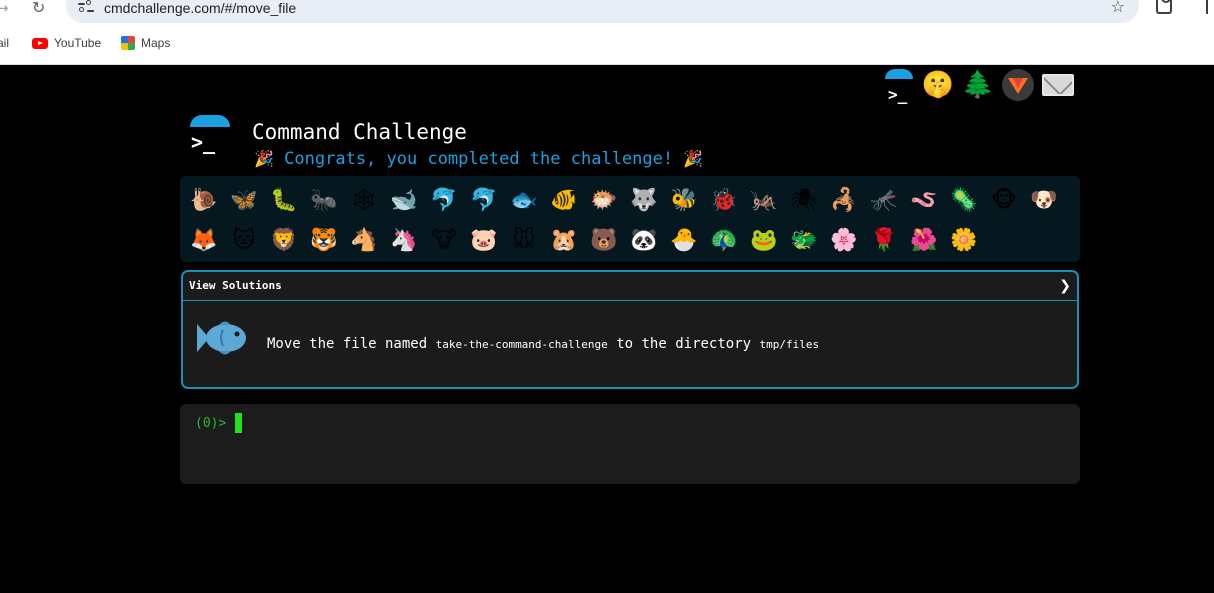 Image resolution: width=1214 pixels, height=593 pixels. Describe the element at coordinates (630, 444) in the screenshot. I see `terminal-input: (0)>` at that location.